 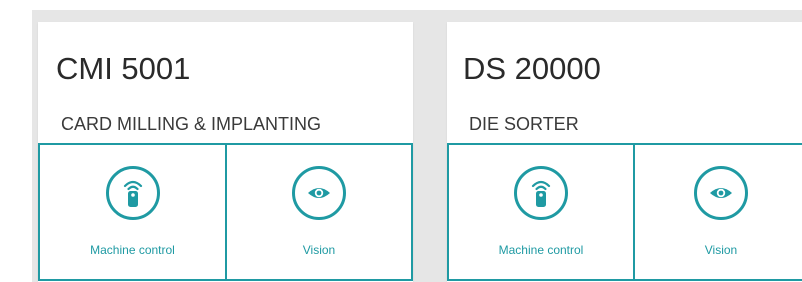 What do you see at coordinates (524, 124) in the screenshot?
I see `card-subtitle: DIE SORTER` at bounding box center [524, 124].